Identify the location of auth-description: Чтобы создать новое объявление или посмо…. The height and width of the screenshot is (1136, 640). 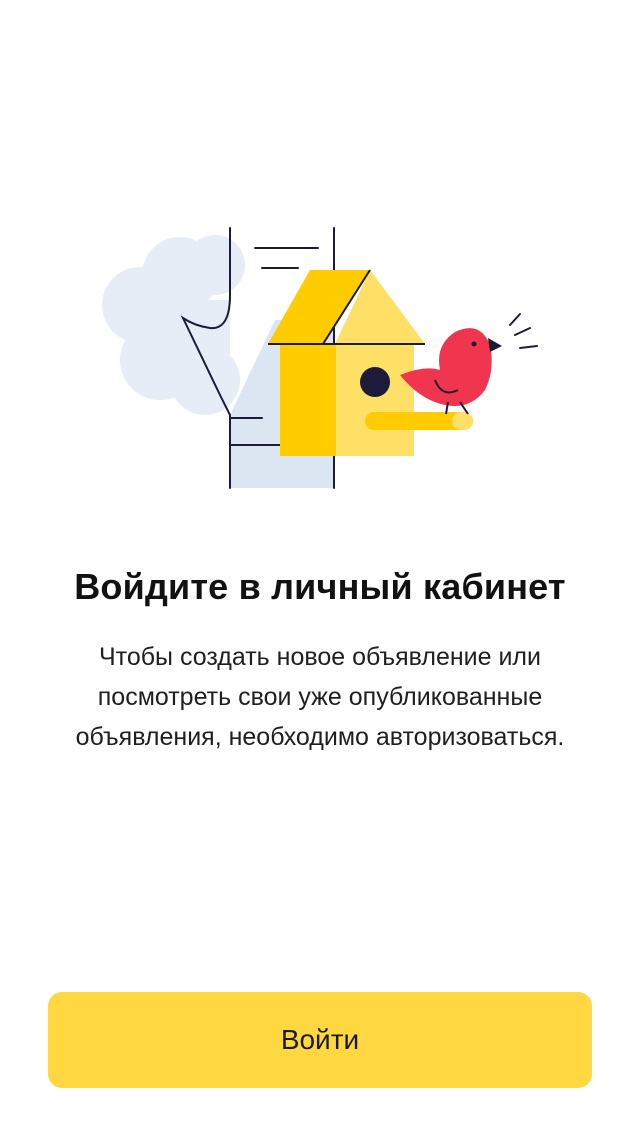
(320, 697).